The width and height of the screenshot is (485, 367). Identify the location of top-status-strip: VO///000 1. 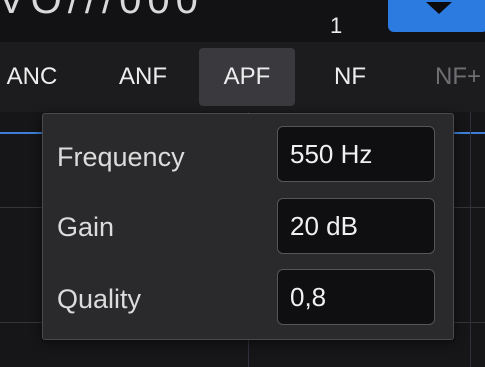
(242, 21).